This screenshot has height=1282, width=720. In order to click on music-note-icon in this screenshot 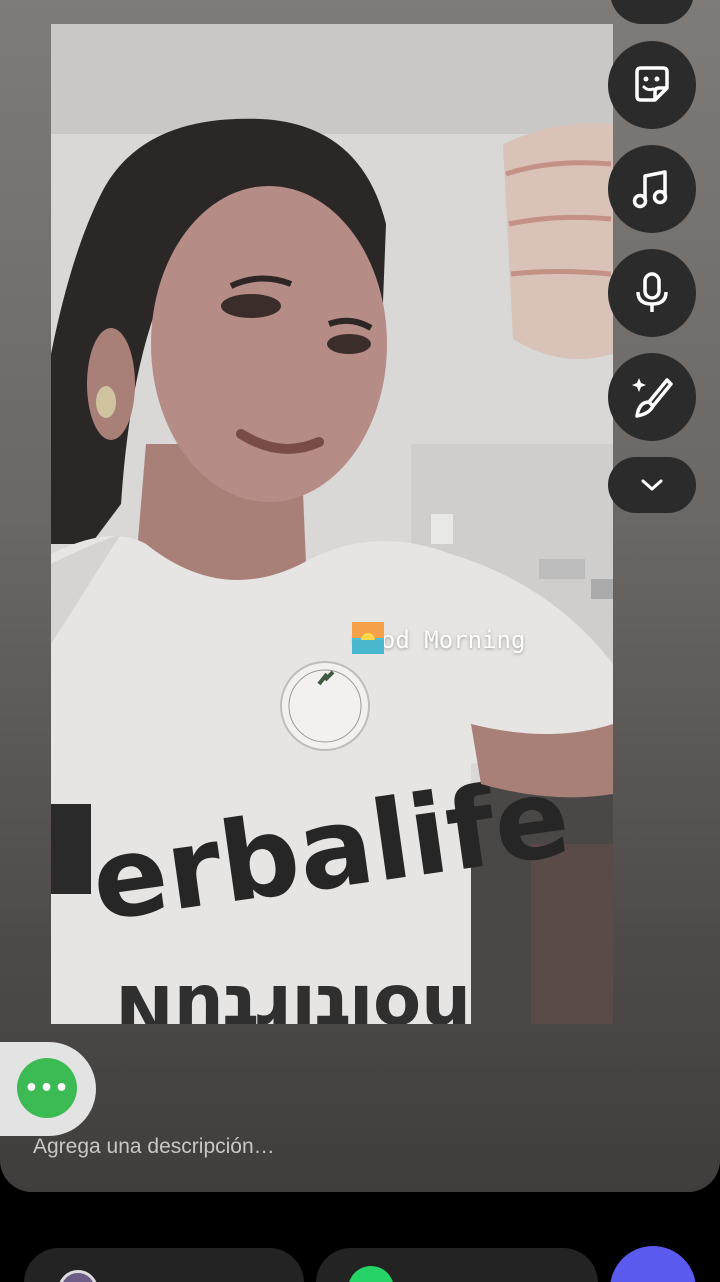, I will do `click(650, 189)`.